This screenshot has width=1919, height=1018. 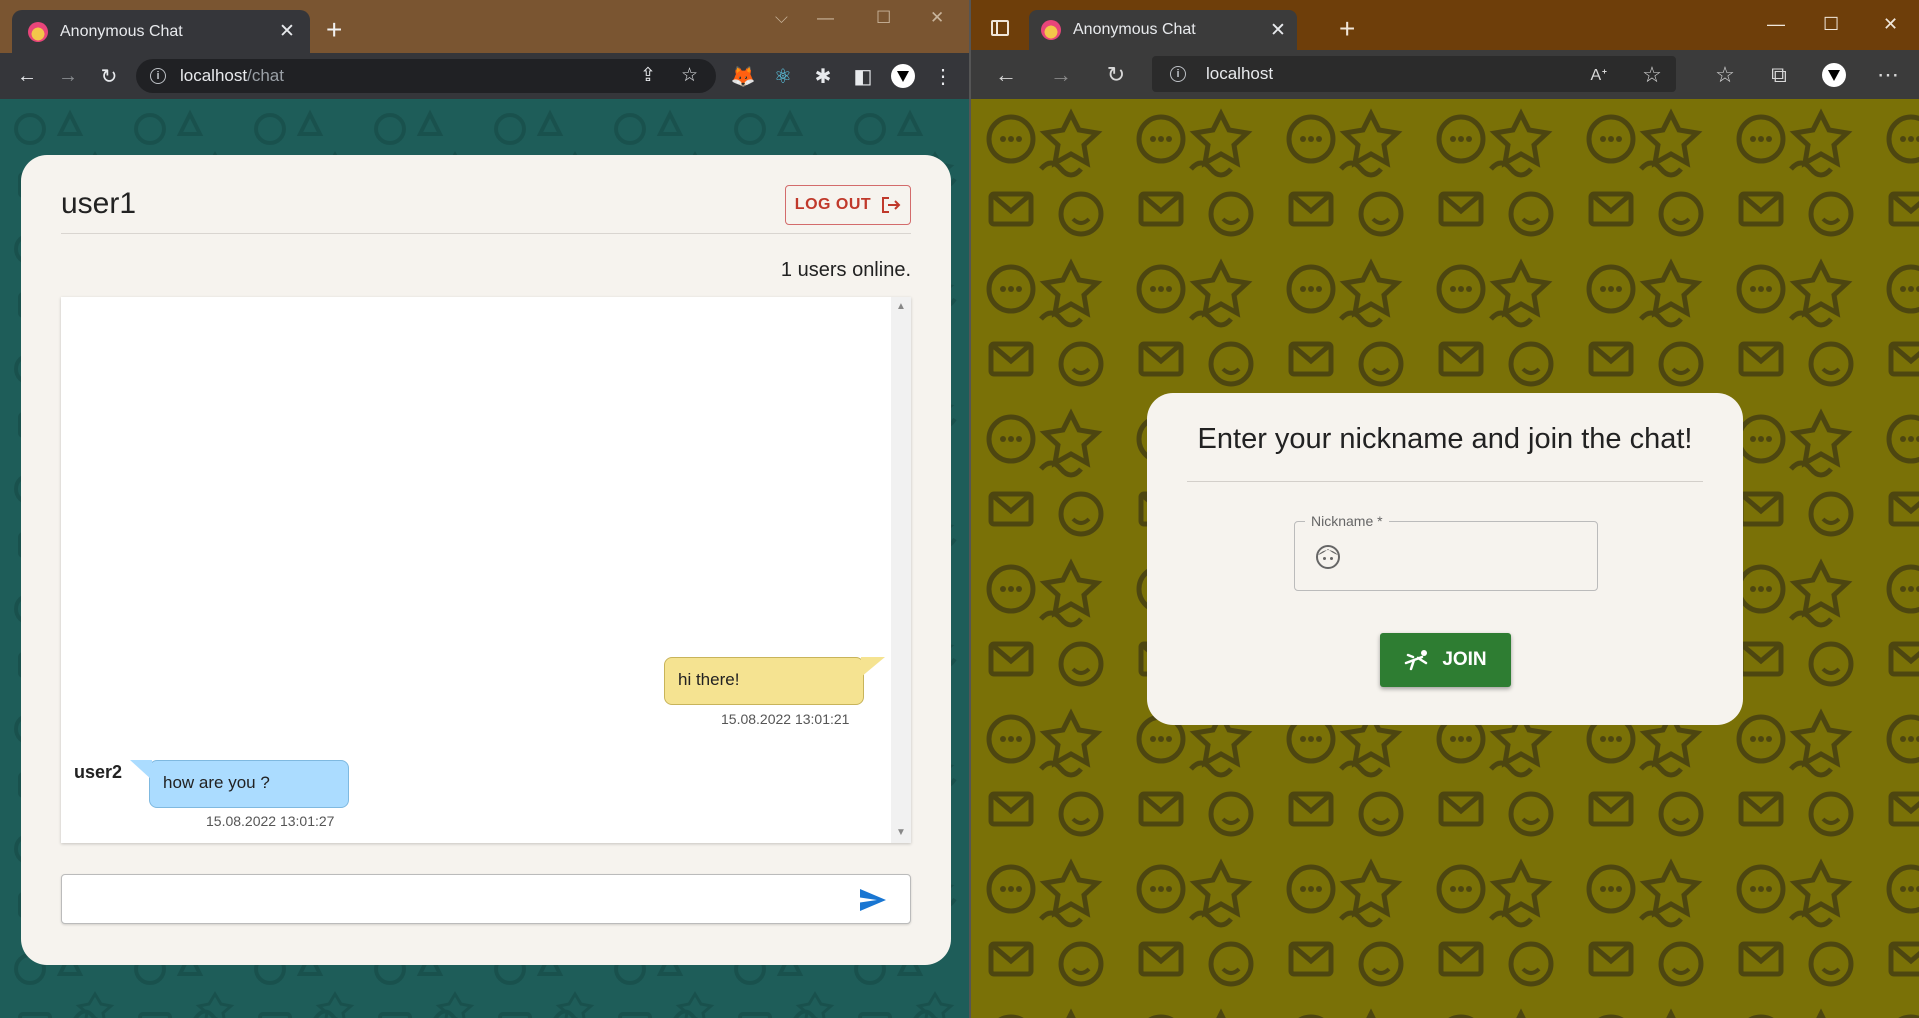 What do you see at coordinates (833, 204) in the screenshot?
I see `logout-label: LOG OUT` at bounding box center [833, 204].